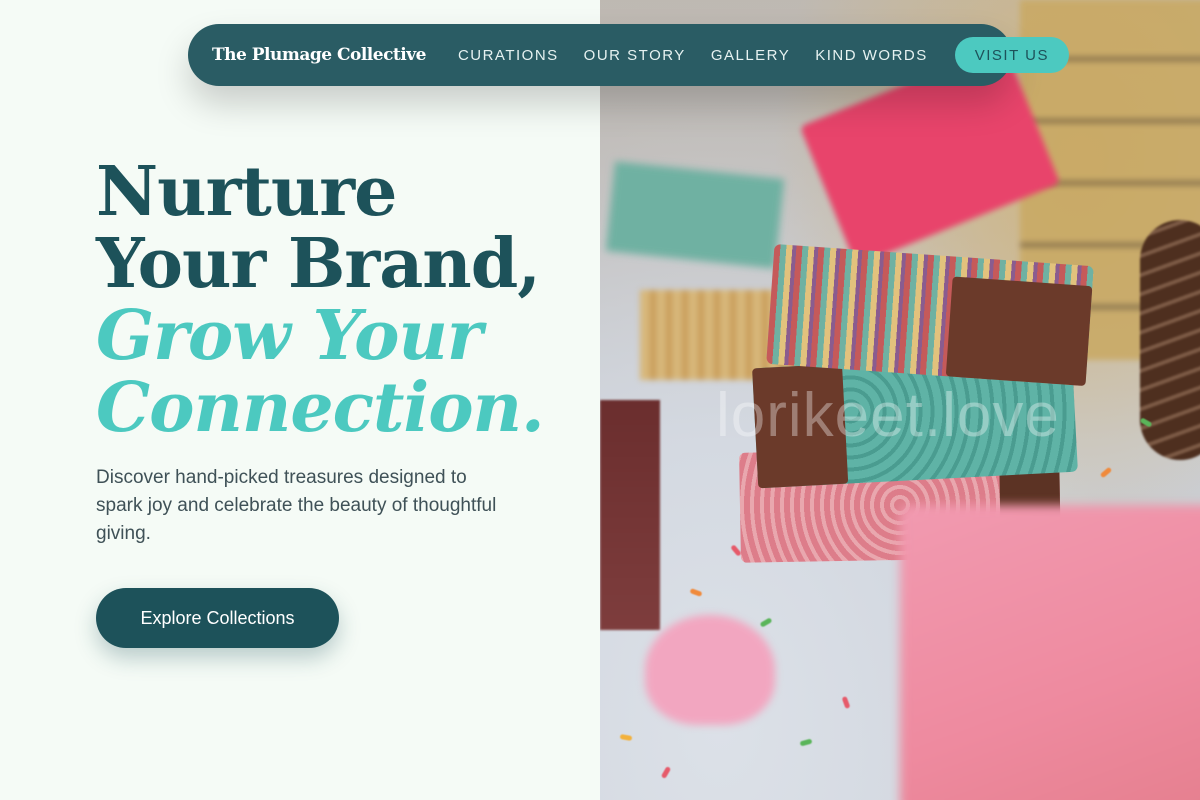  I want to click on headline-line-1: Nurture, so click(246, 192).